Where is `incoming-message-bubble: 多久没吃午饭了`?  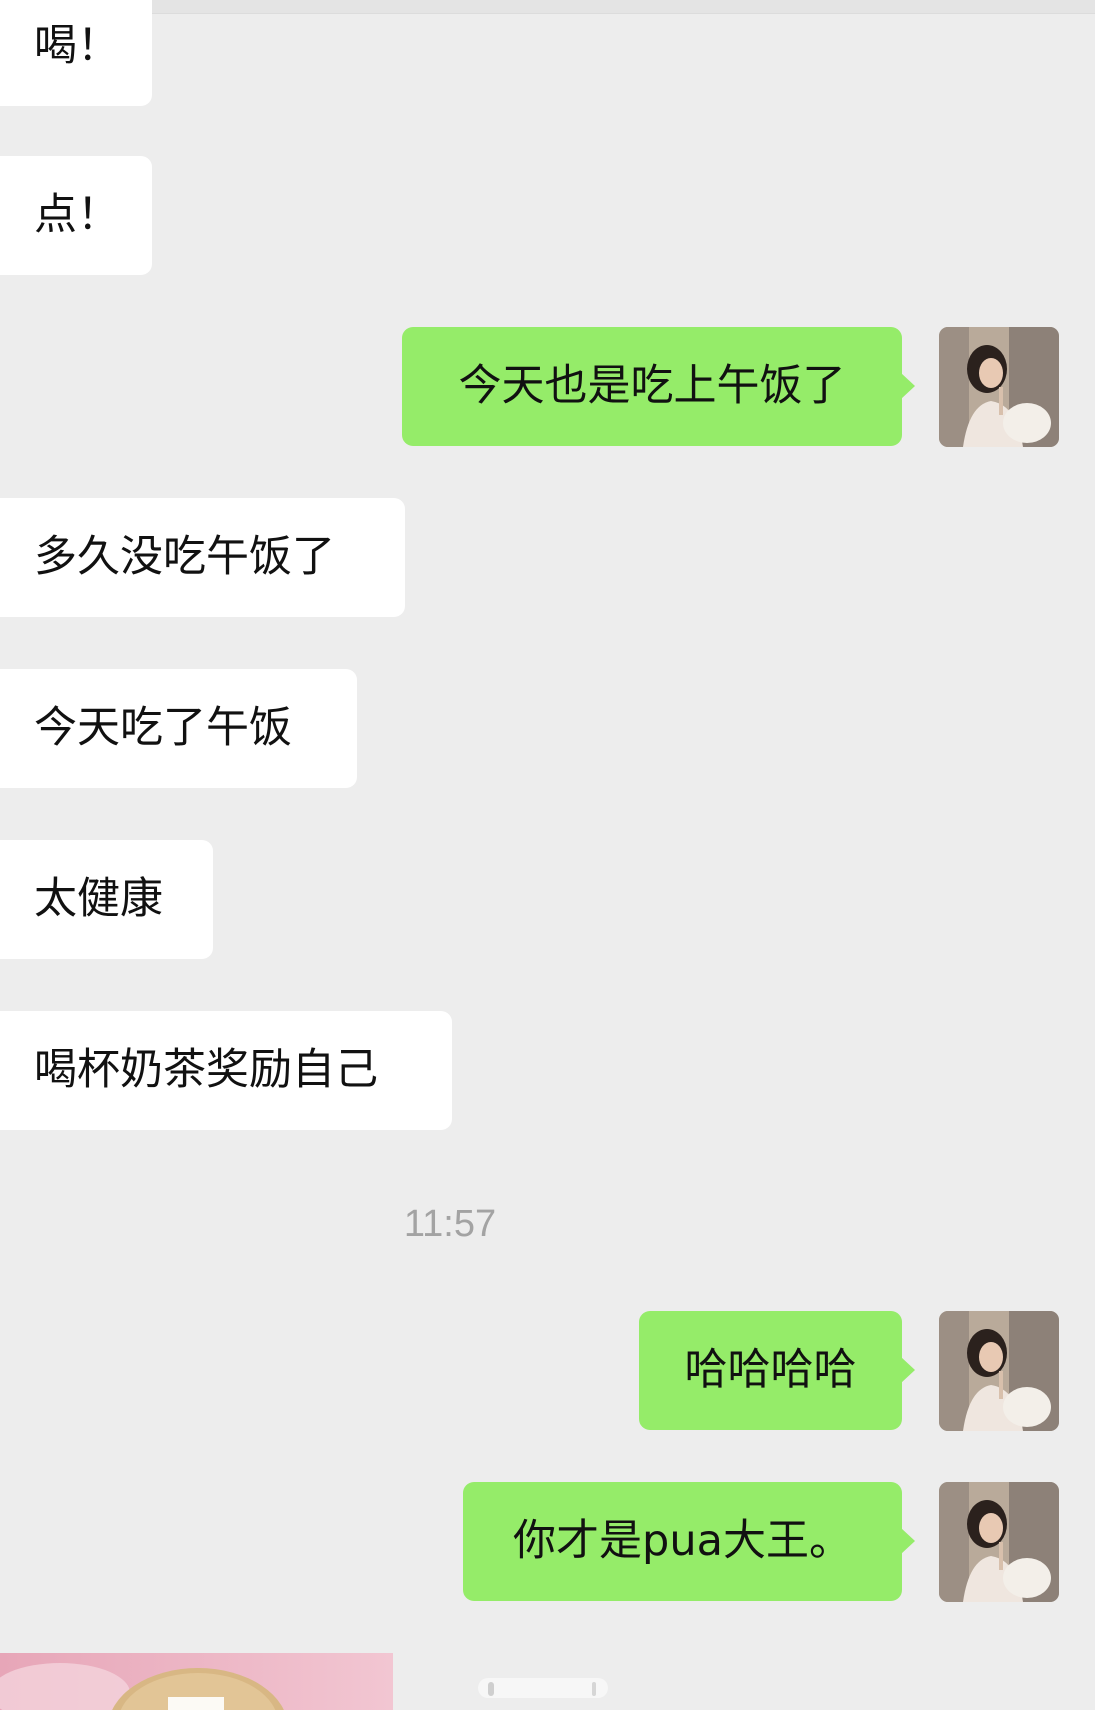
incoming-message-bubble: 多久没吃午饭了 is located at coordinates (202, 557).